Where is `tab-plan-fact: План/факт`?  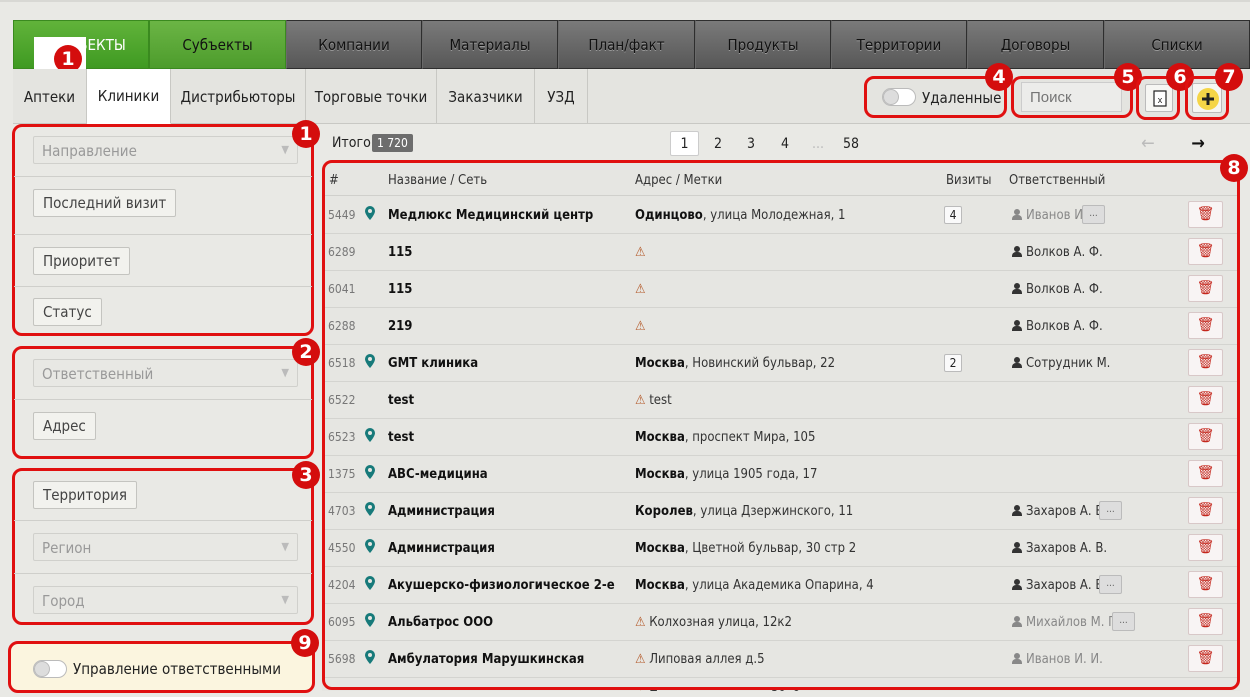
tab-plan-fact: План/факт is located at coordinates (626, 44).